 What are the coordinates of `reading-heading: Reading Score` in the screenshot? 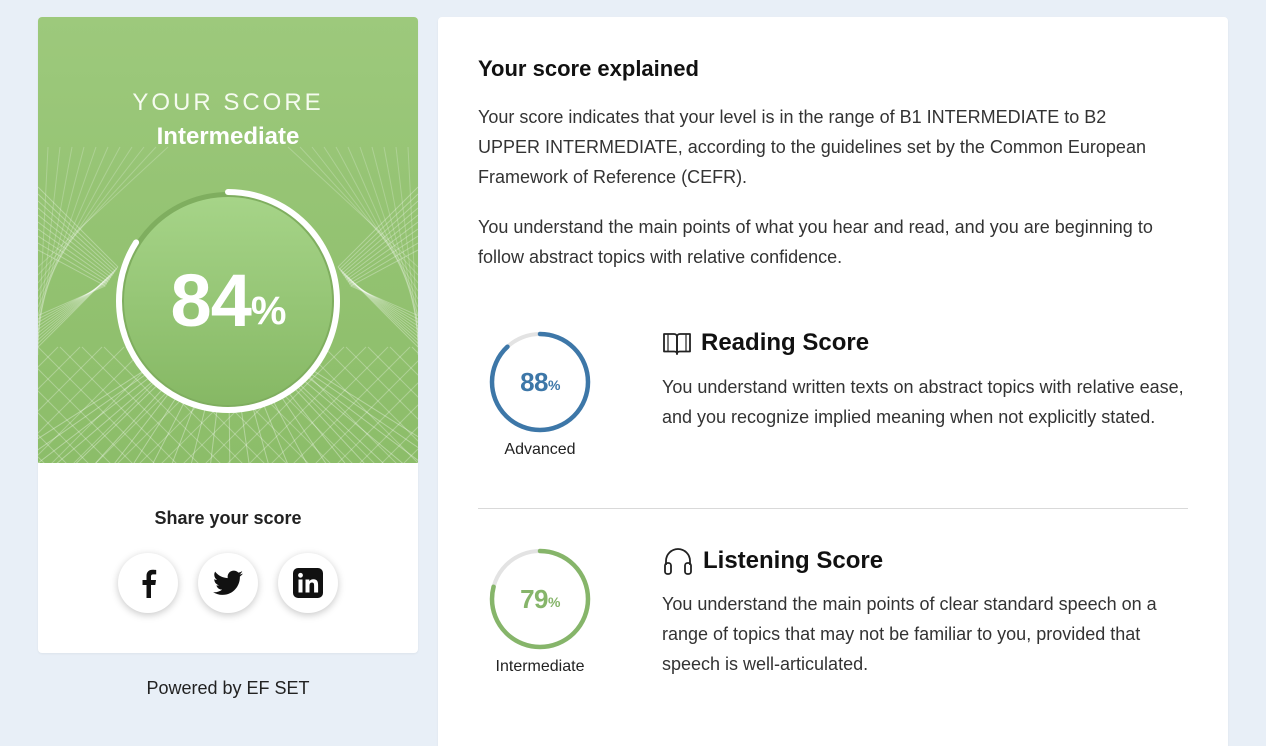 It's located at (765, 343).